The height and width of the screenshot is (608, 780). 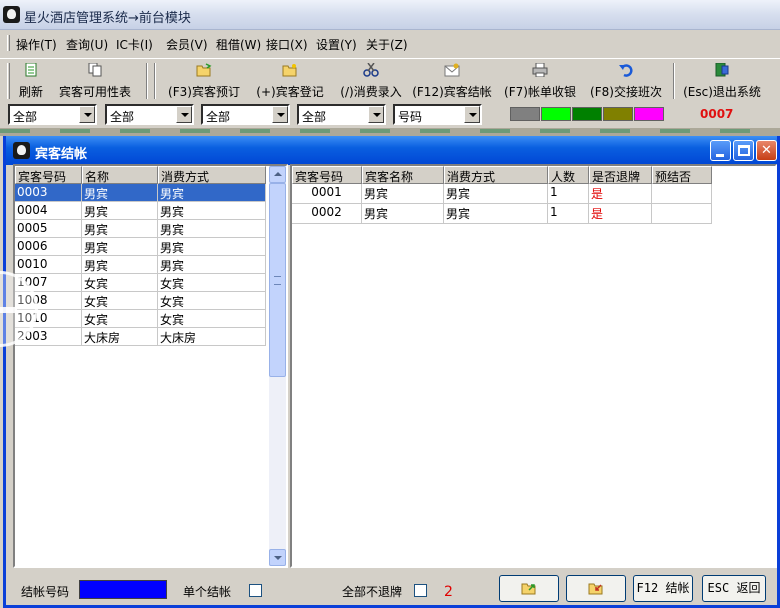 I want to click on menu-member: 会员(V), so click(x=187, y=44).